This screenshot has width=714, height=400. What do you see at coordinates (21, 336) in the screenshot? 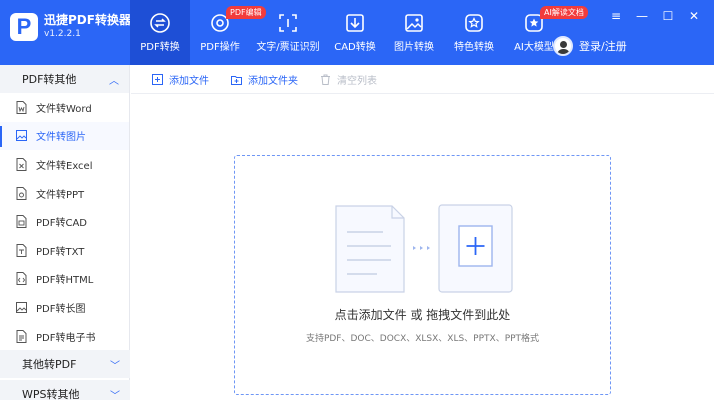
I see `ebook-file-icon` at bounding box center [21, 336].